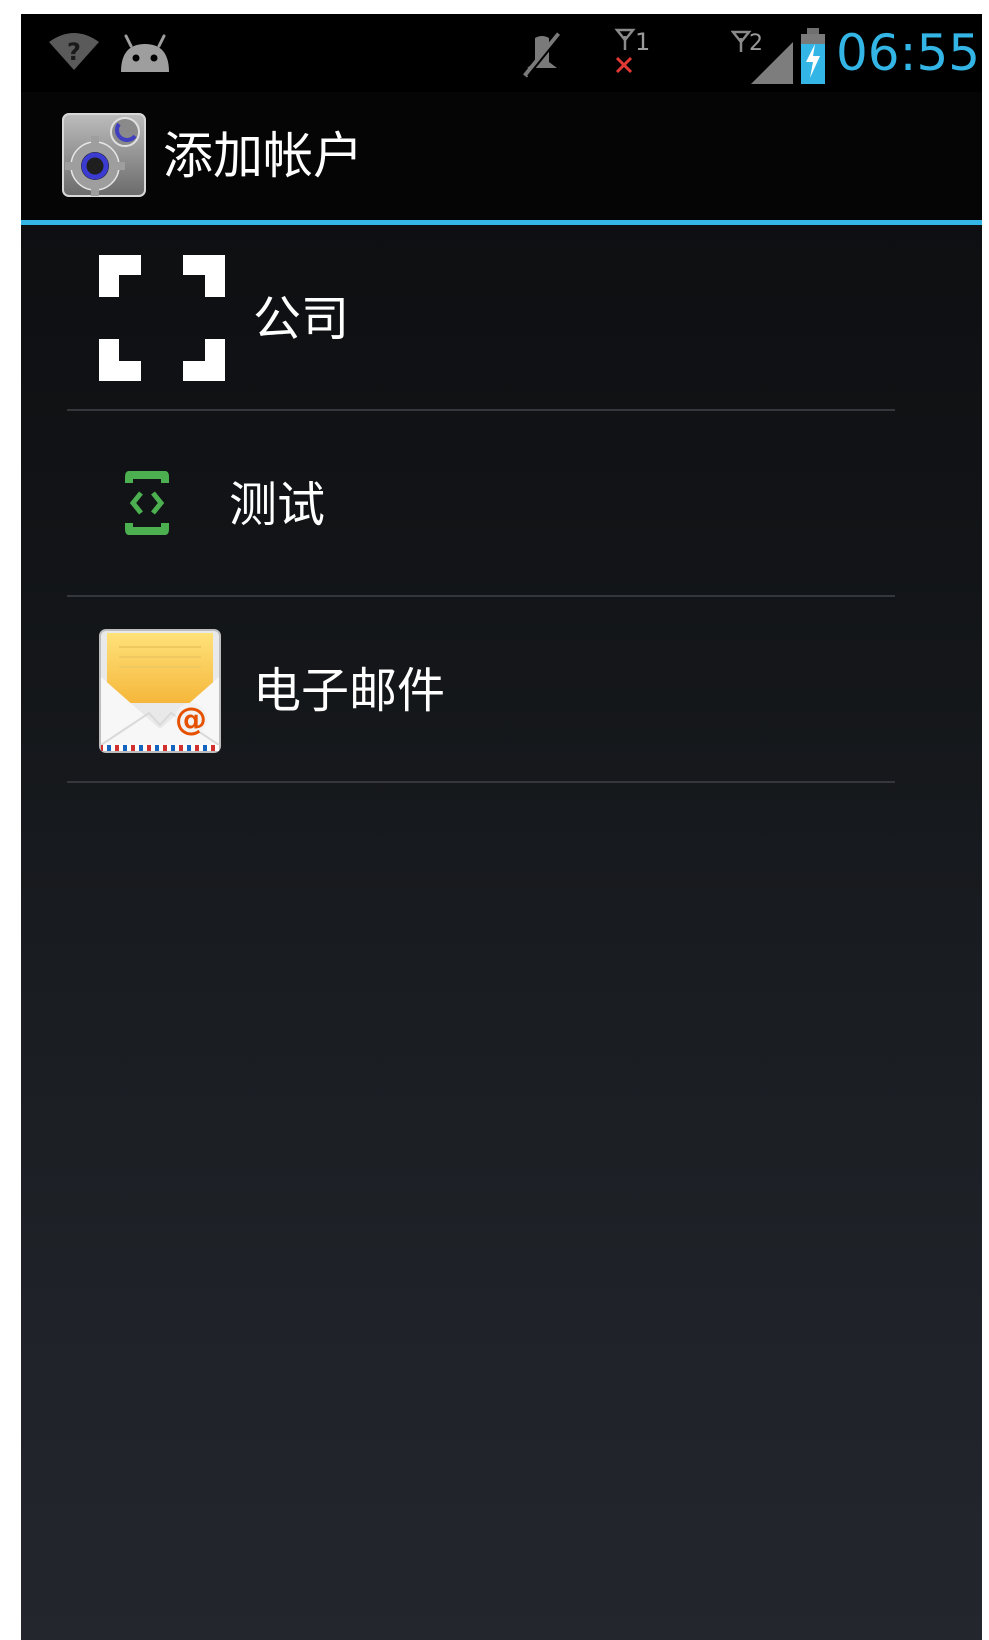  I want to click on sim2-signal-icon: 2, so click(762, 57).